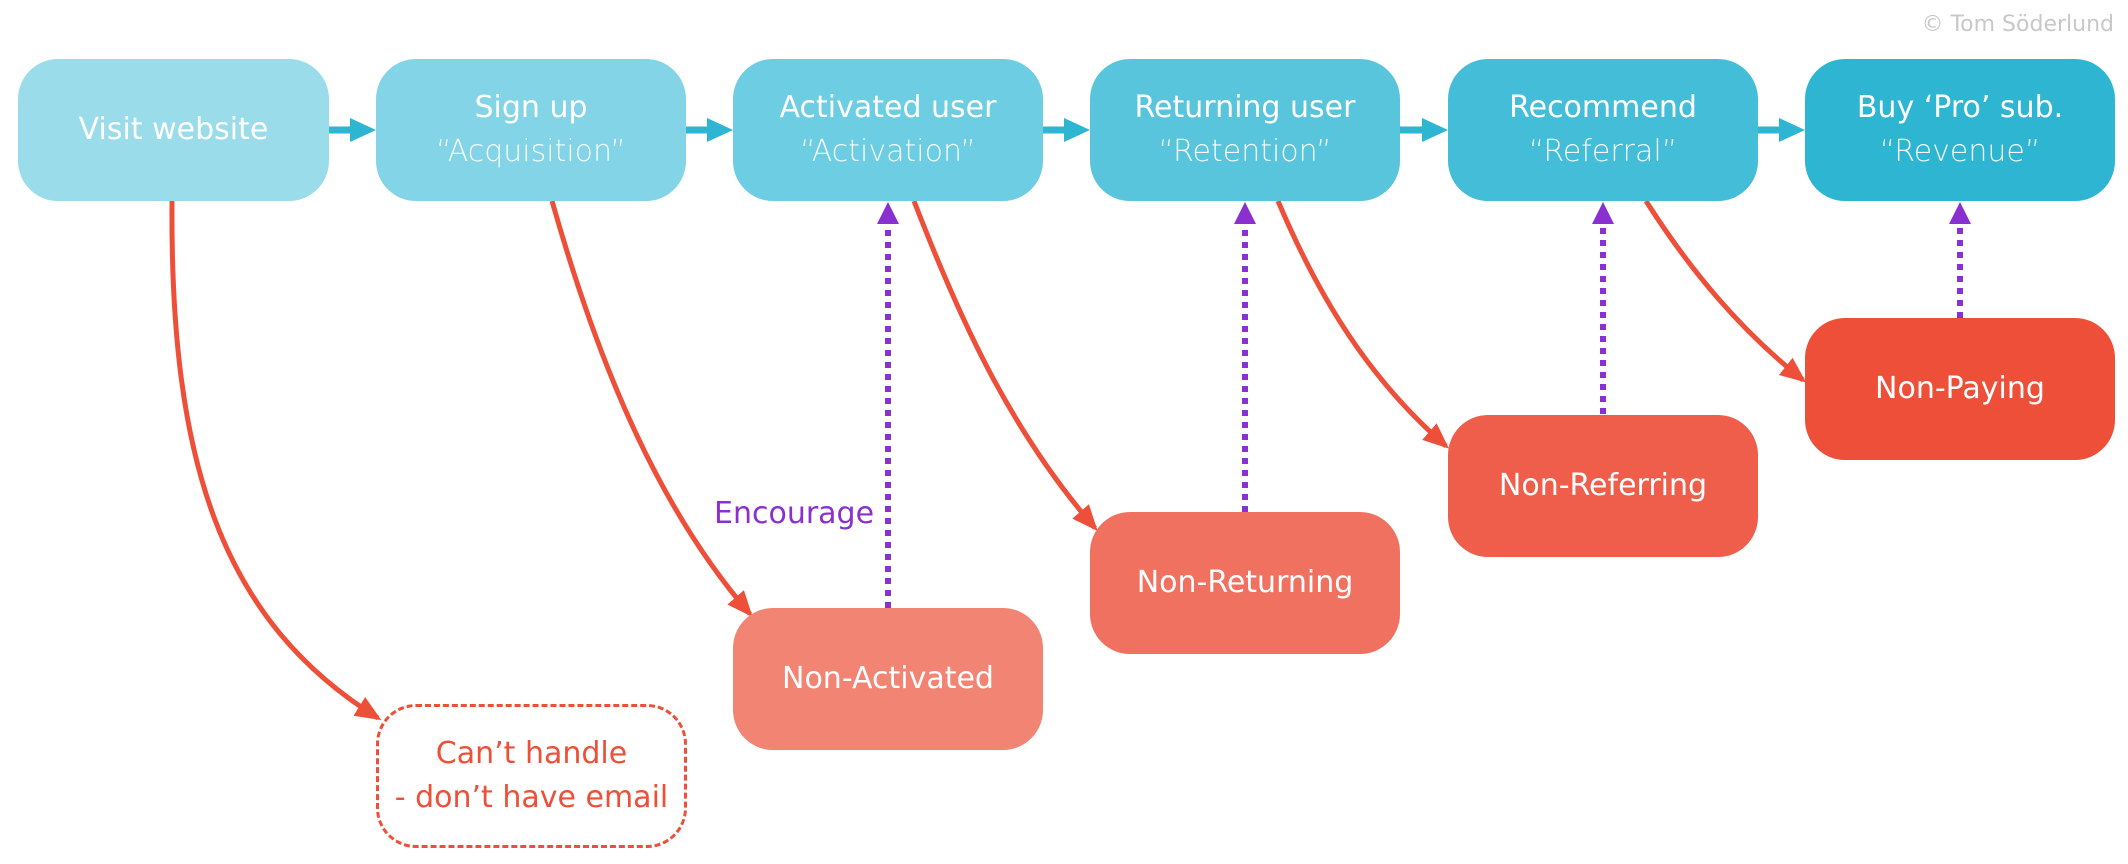 This screenshot has width=2128, height=864. What do you see at coordinates (888, 107) in the screenshot?
I see `stage-title: Activated user` at bounding box center [888, 107].